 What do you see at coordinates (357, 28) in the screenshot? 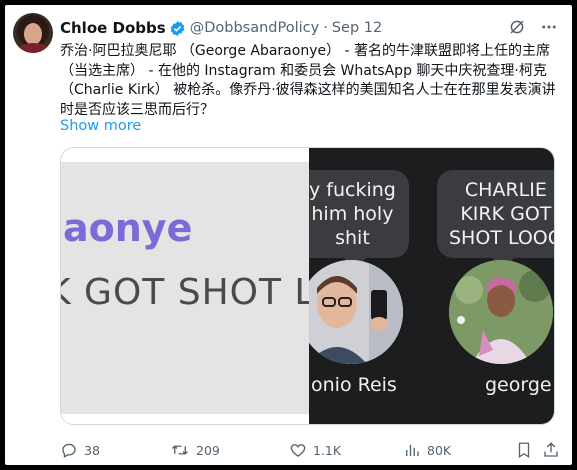
I see `tweet-date: Sep 12` at bounding box center [357, 28].